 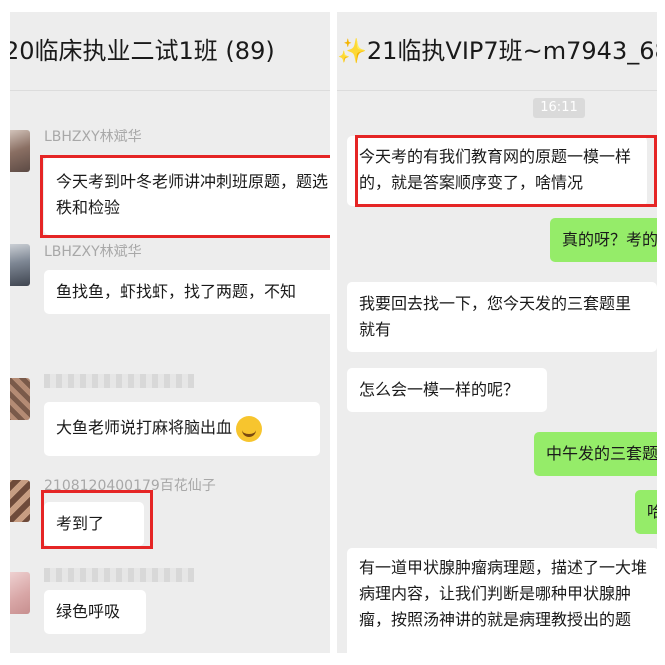 What do you see at coordinates (187, 292) in the screenshot?
I see `message-bubble: 鱼找鱼，虾找虾，找了两题，不知` at bounding box center [187, 292].